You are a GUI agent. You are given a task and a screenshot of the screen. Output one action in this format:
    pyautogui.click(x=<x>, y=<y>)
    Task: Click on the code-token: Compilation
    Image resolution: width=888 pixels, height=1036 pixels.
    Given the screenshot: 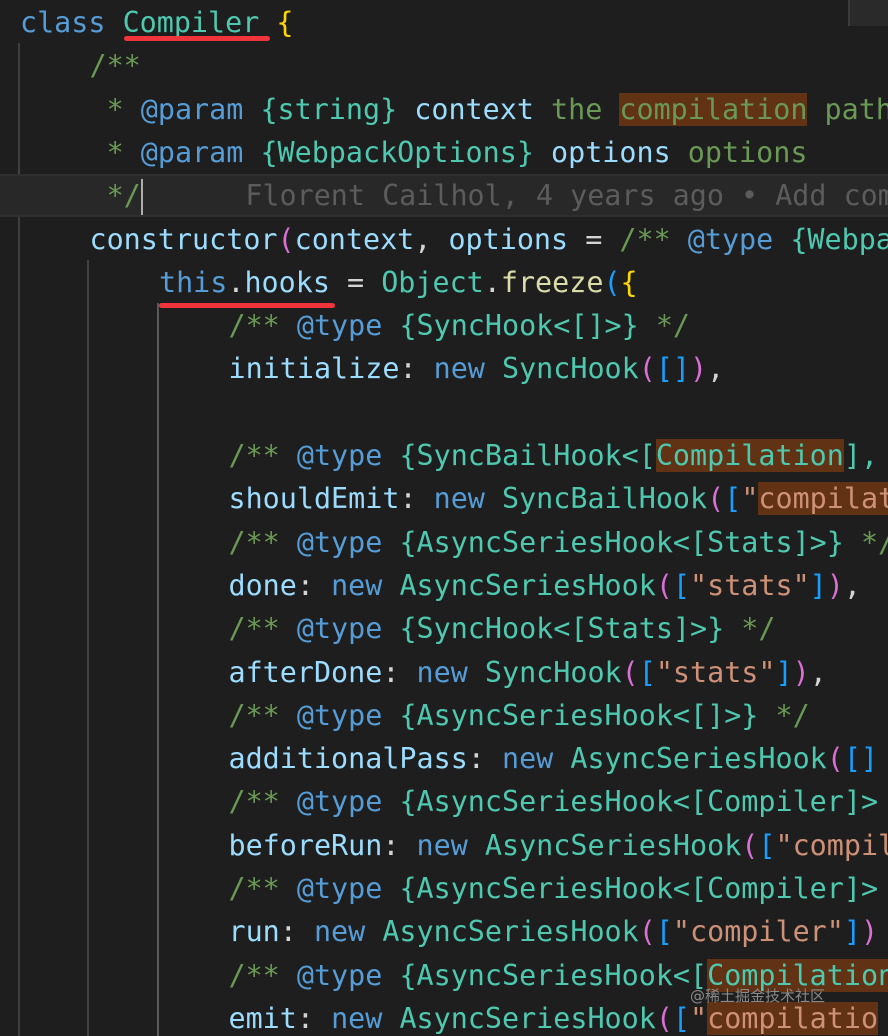 What is the action you would take?
    pyautogui.click(x=749, y=455)
    